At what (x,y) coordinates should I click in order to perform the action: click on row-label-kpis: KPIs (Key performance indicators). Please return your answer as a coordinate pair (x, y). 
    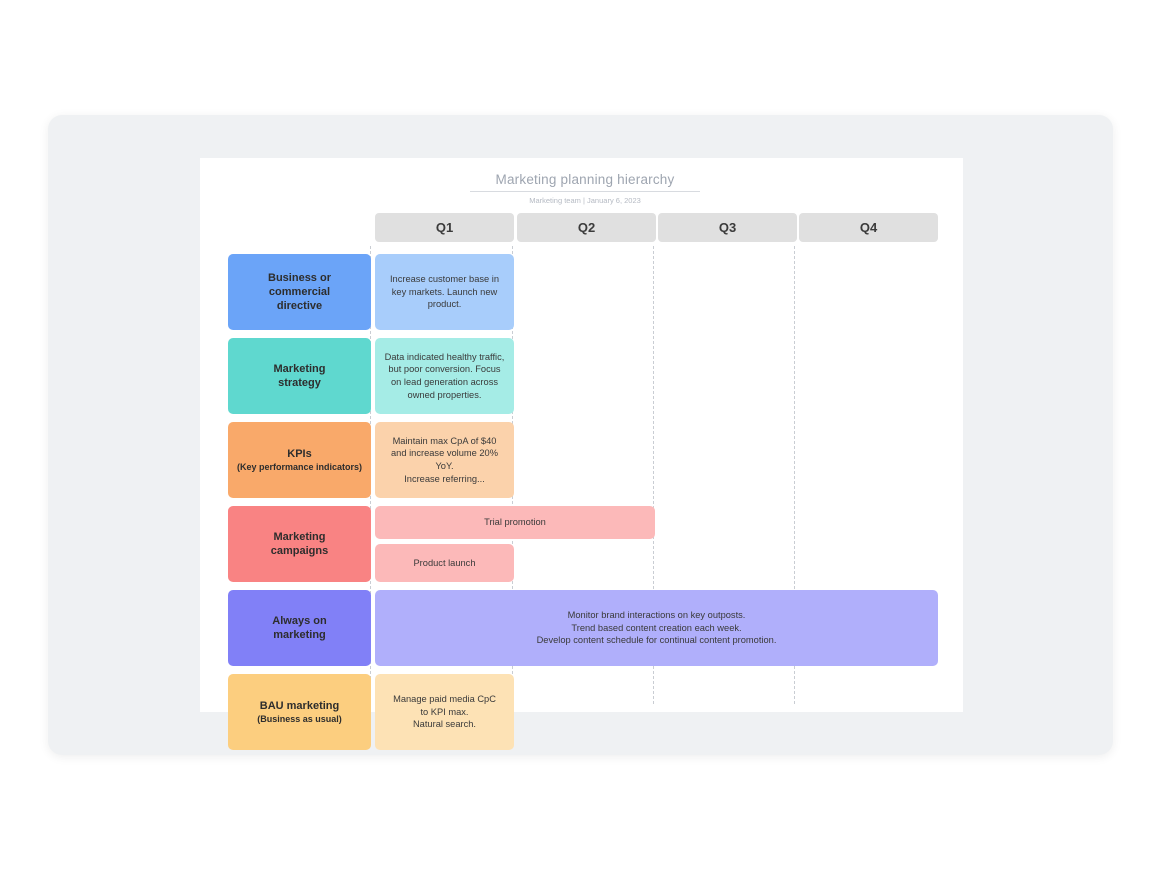
    Looking at the image, I should click on (299, 460).